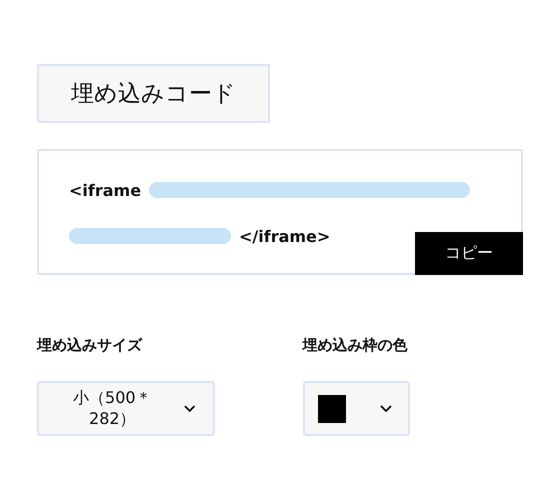  What do you see at coordinates (469, 253) in the screenshot?
I see `copy-button: コピー` at bounding box center [469, 253].